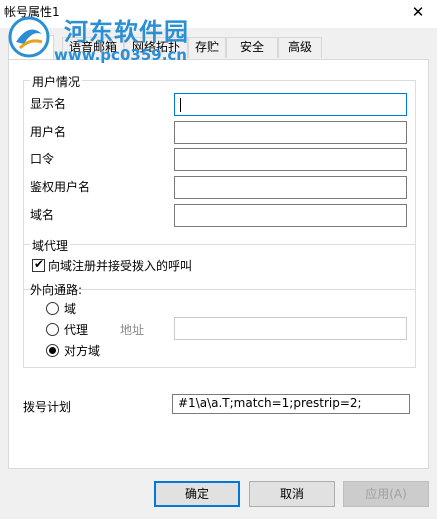 This screenshot has width=437, height=519. Describe the element at coordinates (418, 12) in the screenshot. I see `close-icon: ✕` at that location.